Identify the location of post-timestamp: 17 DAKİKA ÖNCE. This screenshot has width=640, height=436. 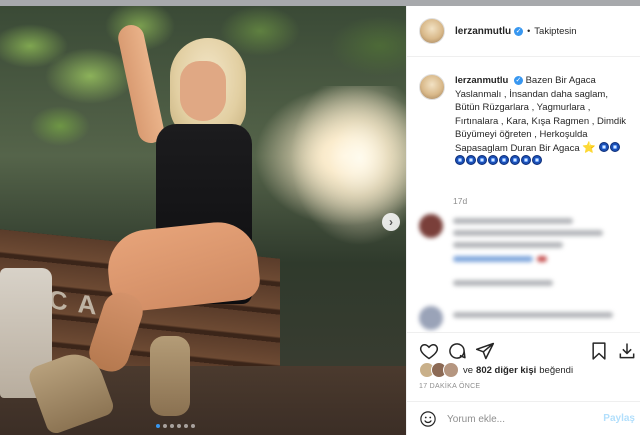
(450, 386).